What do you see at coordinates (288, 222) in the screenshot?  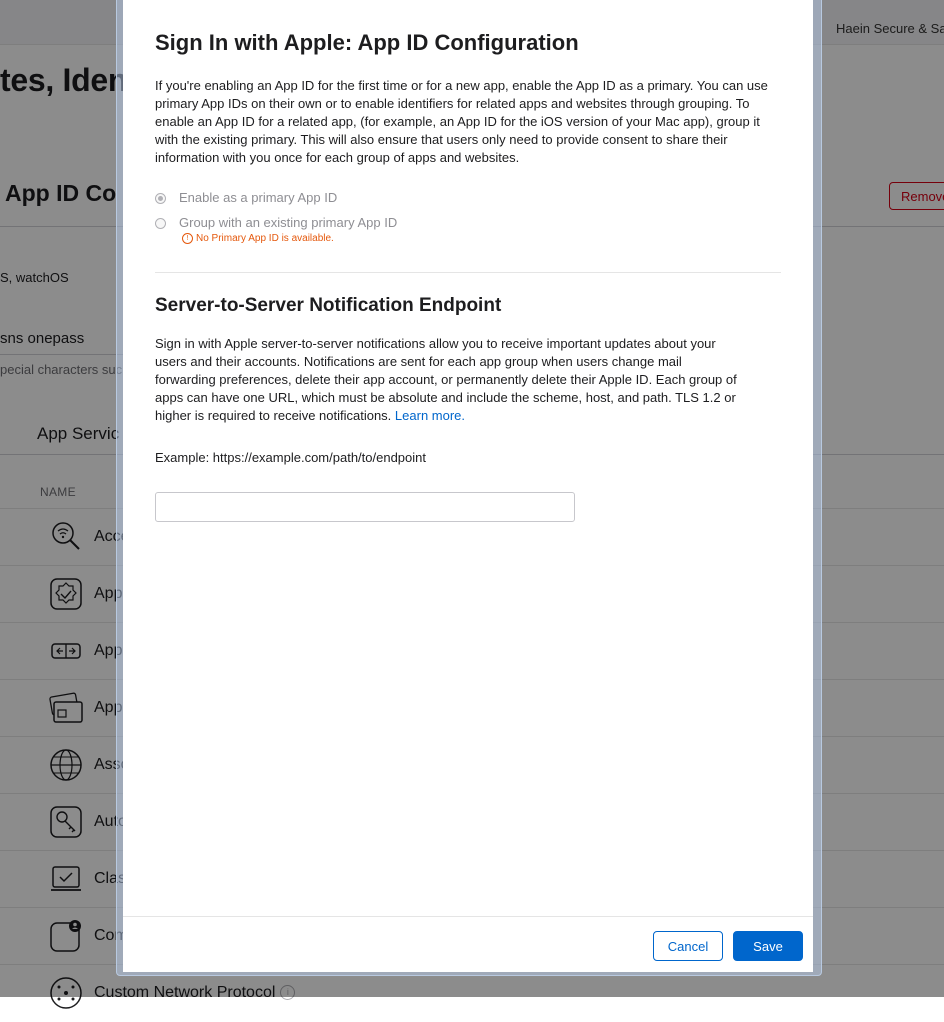 I see `option-group-label: Group with an existing primary App ID` at bounding box center [288, 222].